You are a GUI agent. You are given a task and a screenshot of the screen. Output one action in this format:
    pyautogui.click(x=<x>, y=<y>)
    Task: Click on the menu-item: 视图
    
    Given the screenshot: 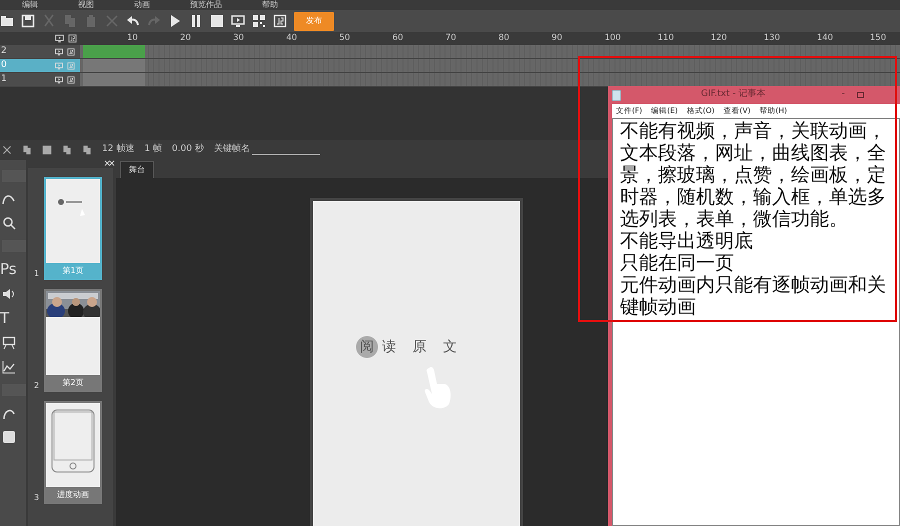 What is the action you would take?
    pyautogui.click(x=86, y=5)
    